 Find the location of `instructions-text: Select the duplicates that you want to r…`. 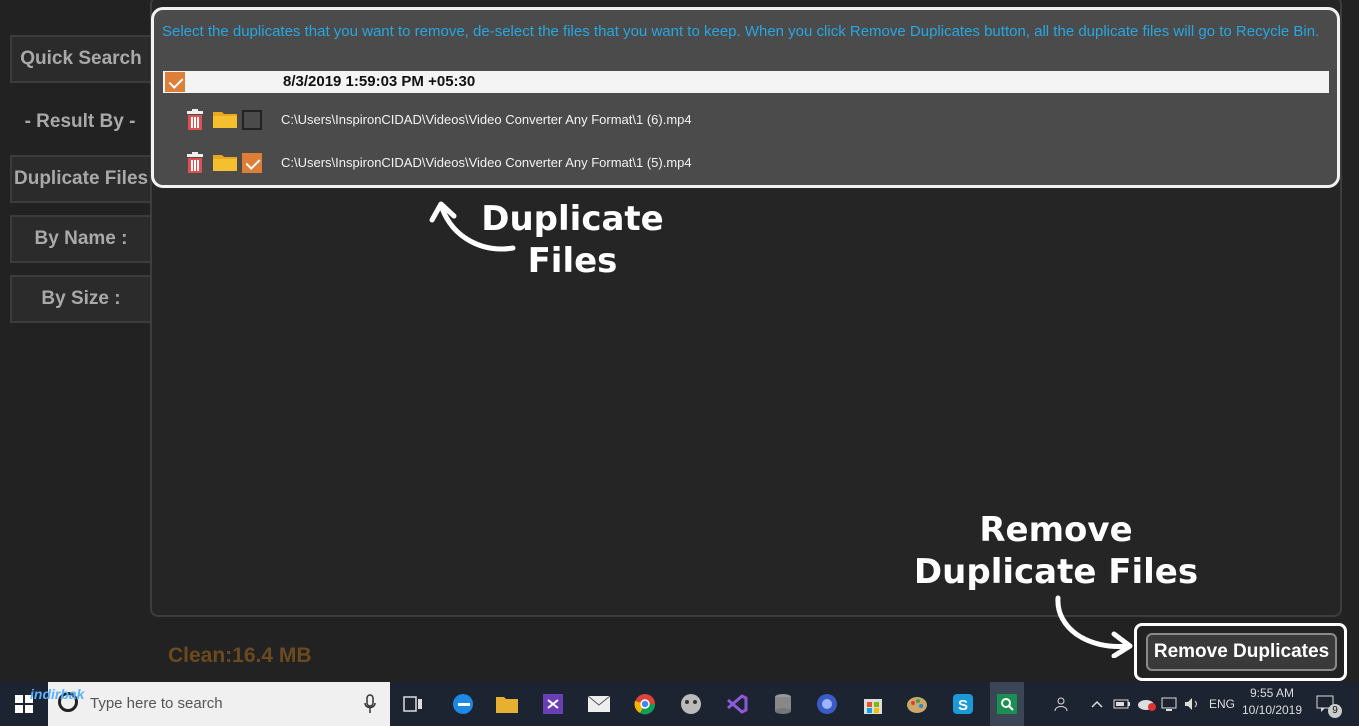

instructions-text: Select the duplicates that you want to r… is located at coordinates (741, 31).